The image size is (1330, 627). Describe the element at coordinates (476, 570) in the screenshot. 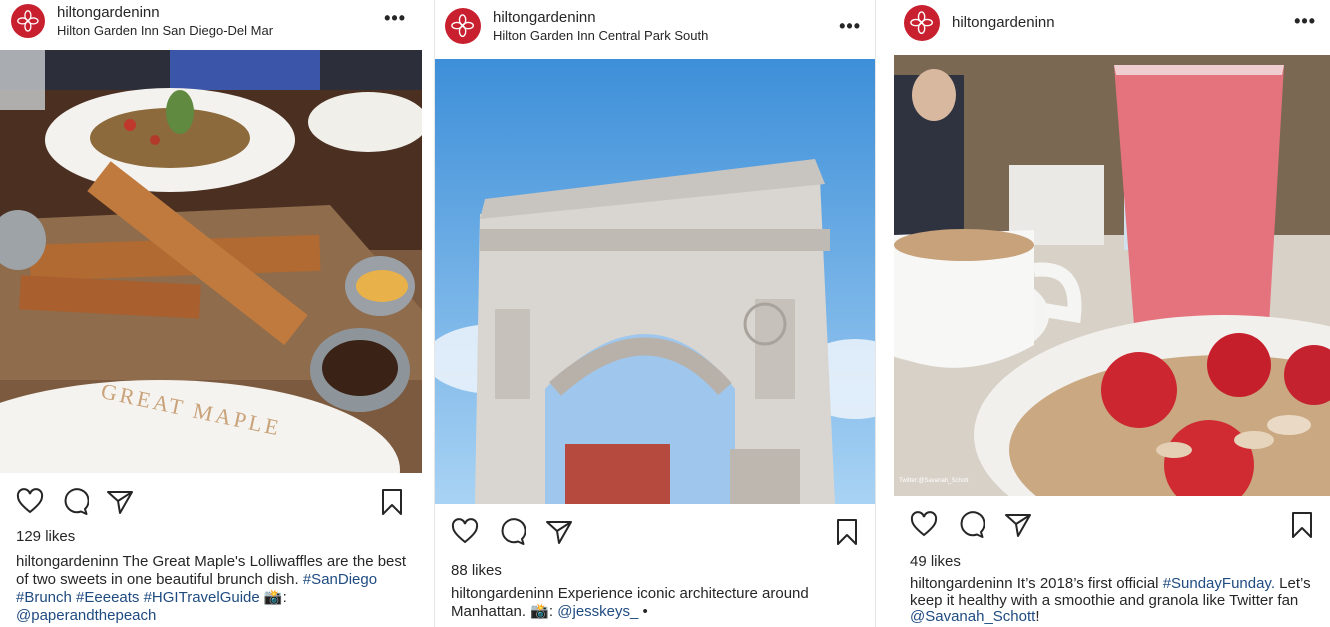

I see `like-count: 88 likes` at that location.